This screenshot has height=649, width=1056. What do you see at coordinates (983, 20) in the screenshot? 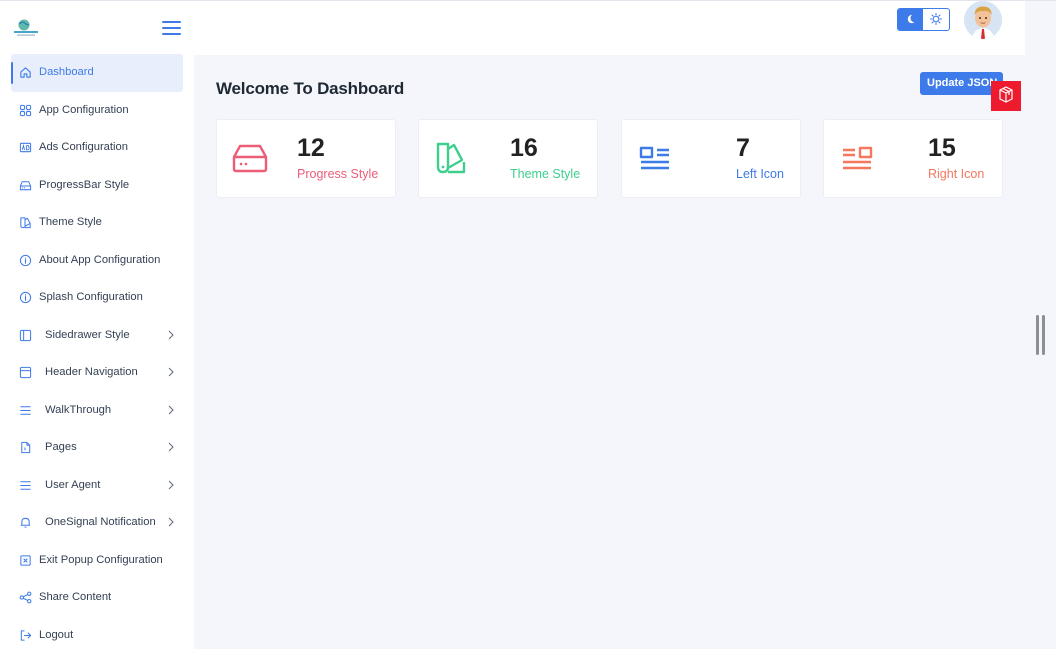
I see `user-avatar` at bounding box center [983, 20].